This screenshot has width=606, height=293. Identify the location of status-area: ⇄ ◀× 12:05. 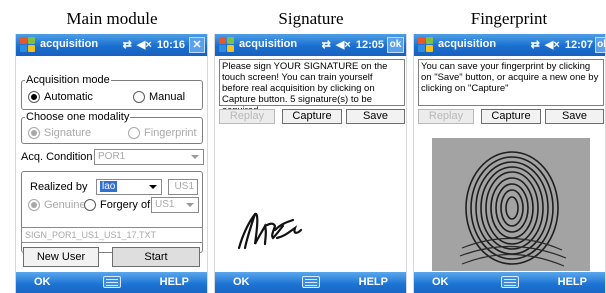
(352, 44).